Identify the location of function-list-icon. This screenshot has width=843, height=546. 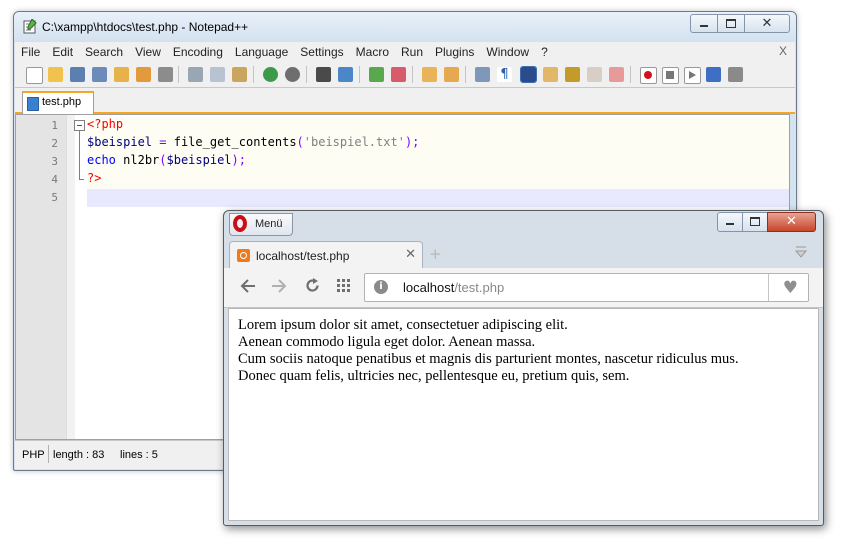
(594, 74).